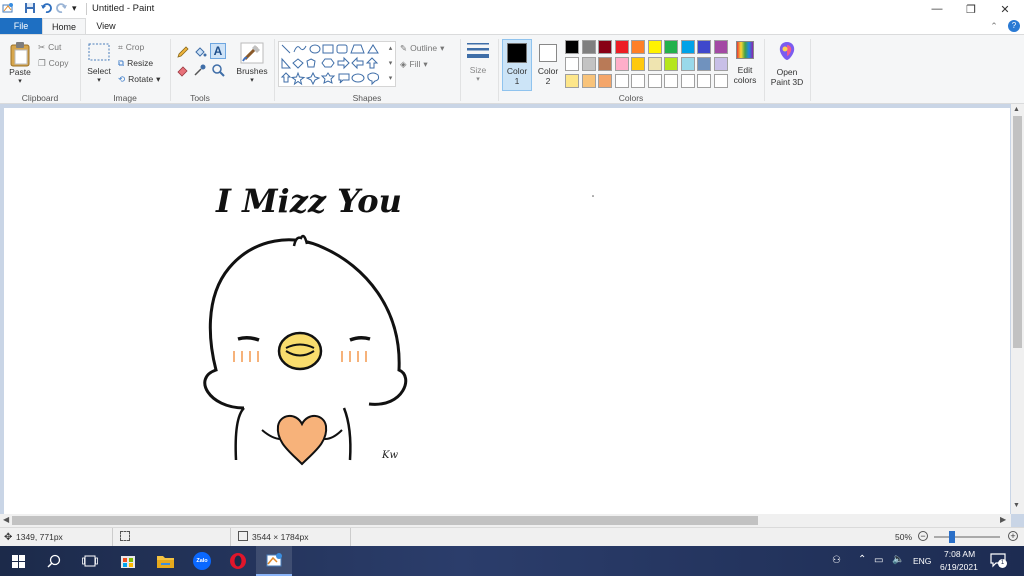 The height and width of the screenshot is (576, 1024). What do you see at coordinates (131, 47) in the screenshot?
I see `crop-button: ⌗ Crop` at bounding box center [131, 47].